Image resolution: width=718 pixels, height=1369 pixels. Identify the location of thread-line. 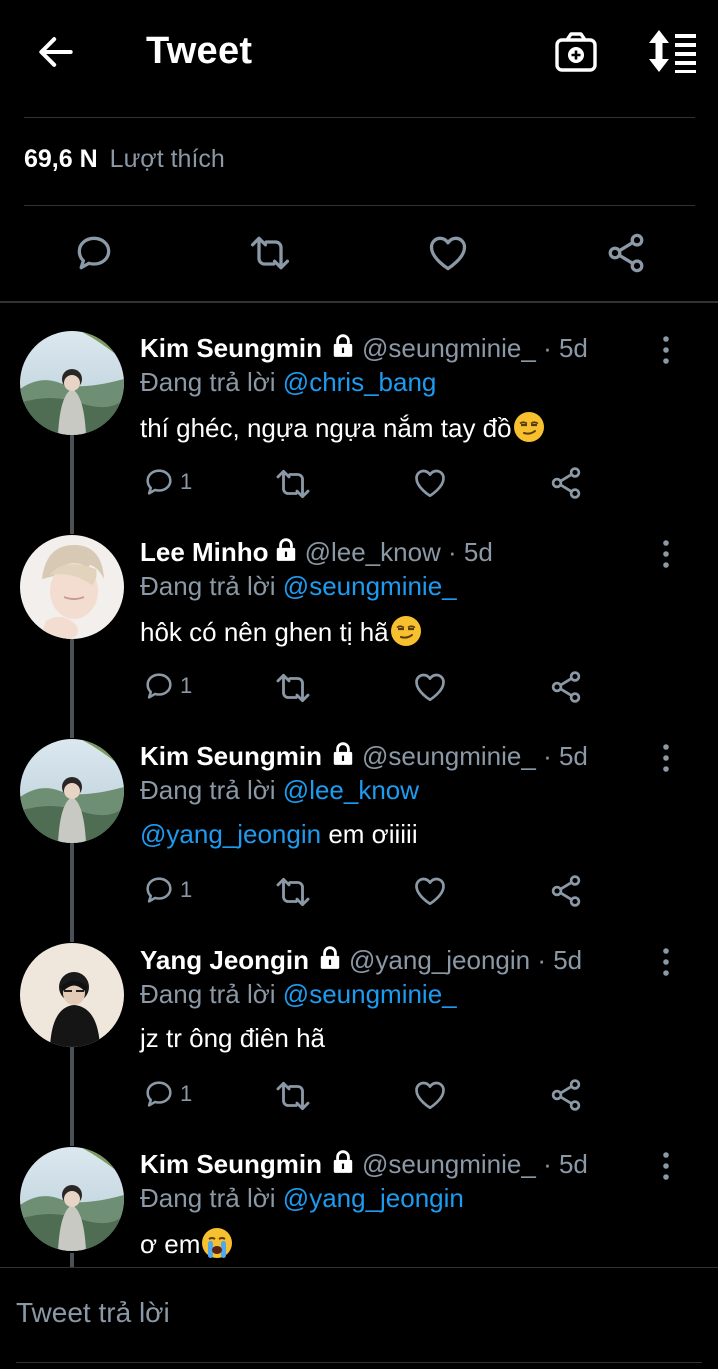
(72, 1260).